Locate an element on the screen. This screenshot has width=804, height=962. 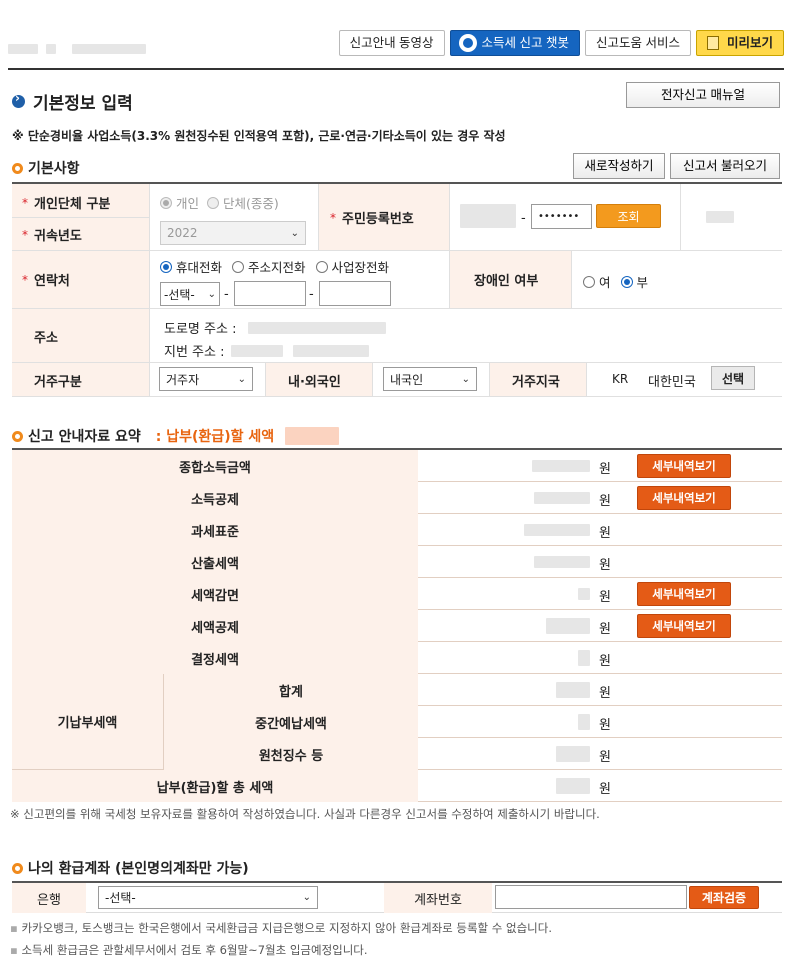
ssn-front-redacted is located at coordinates (488, 216).